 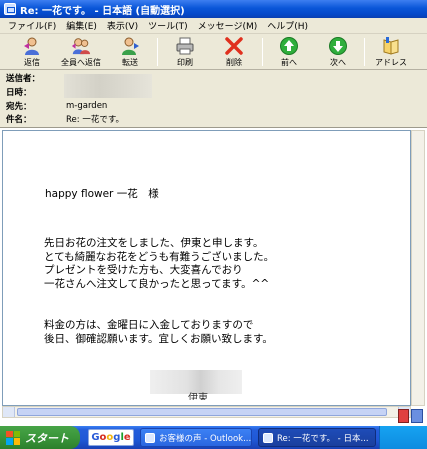 I want to click on header-to: 宛先： m-garden, so click(x=56, y=106).